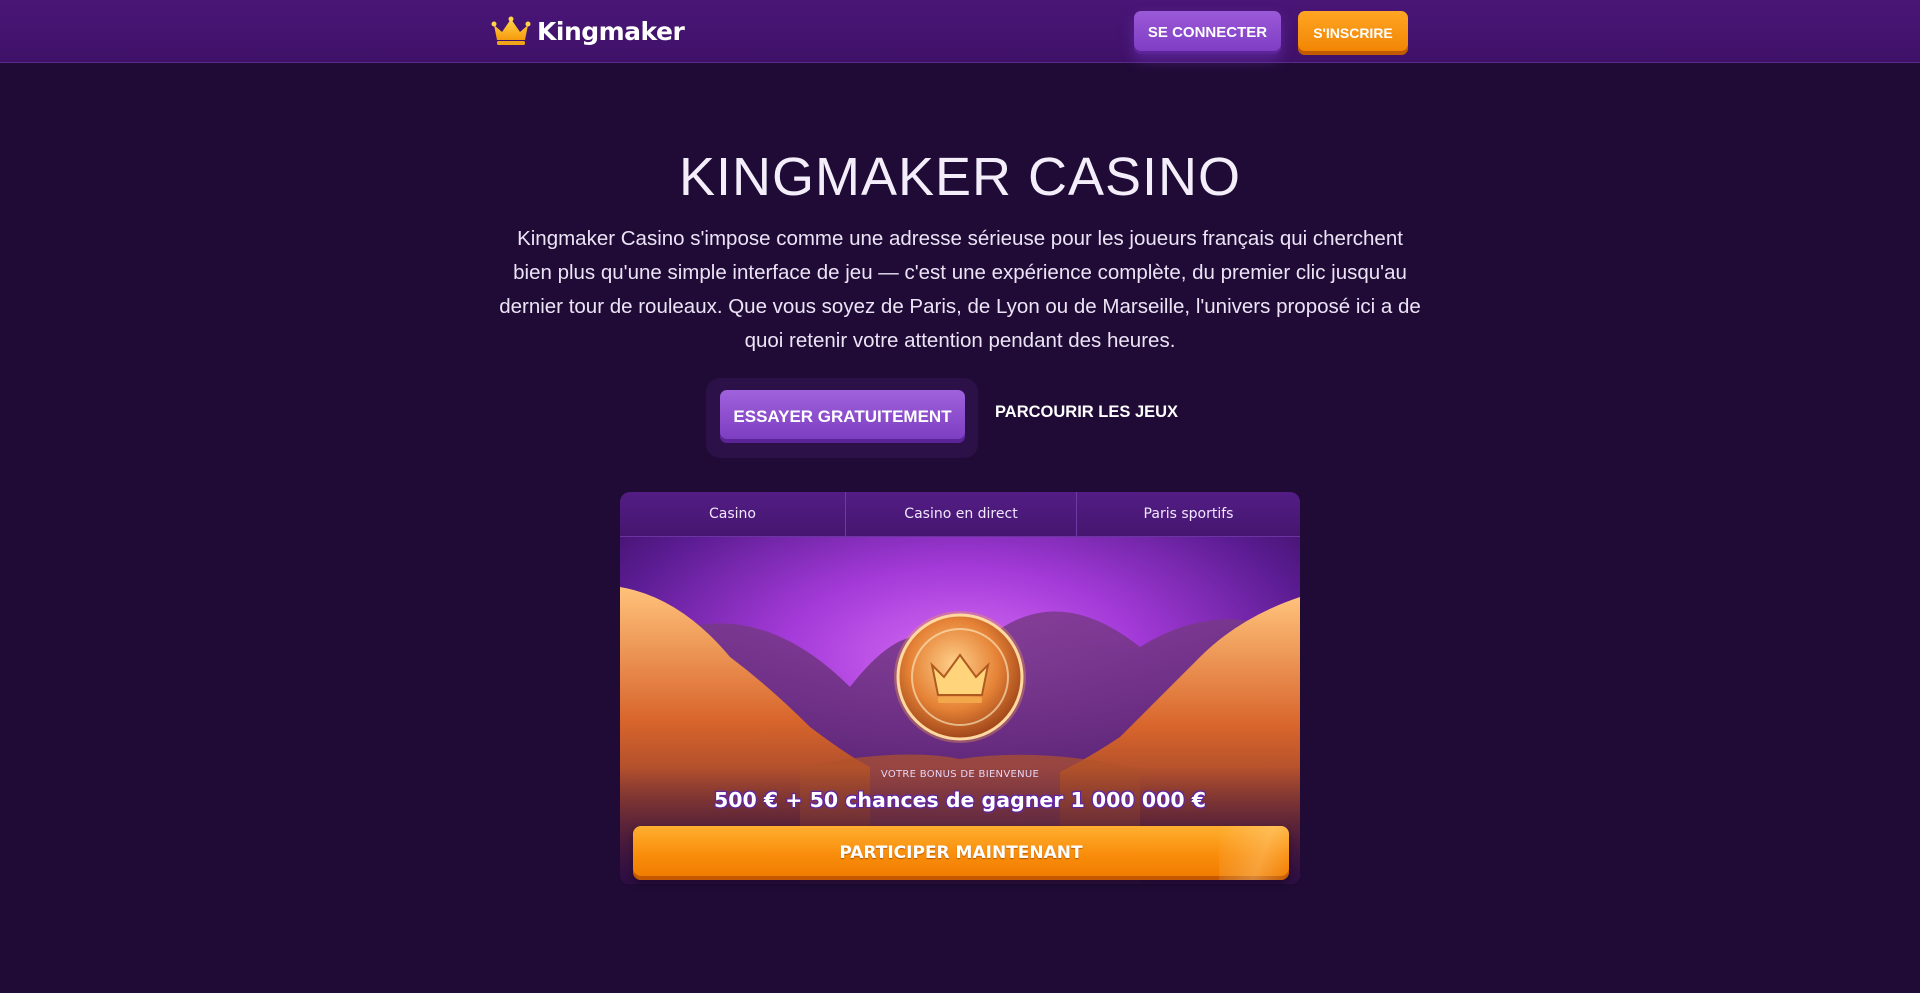  Describe the element at coordinates (1353, 33) in the screenshot. I see `signup-button: S'INSCRIRE` at that location.